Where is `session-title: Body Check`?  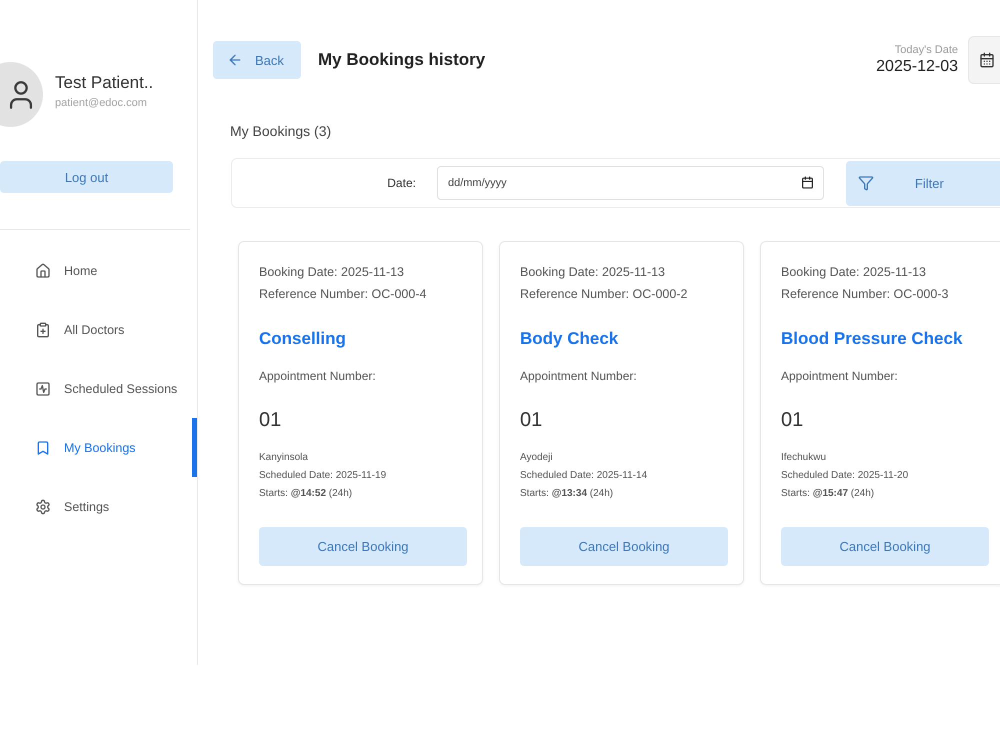 session-title: Body Check is located at coordinates (569, 339).